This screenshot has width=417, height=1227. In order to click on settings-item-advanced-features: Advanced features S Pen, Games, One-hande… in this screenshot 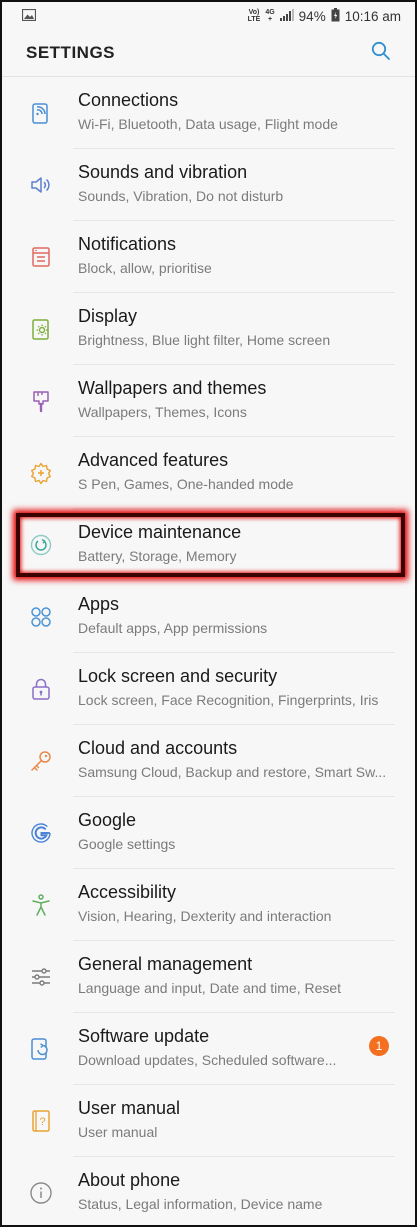, I will do `click(208, 473)`.